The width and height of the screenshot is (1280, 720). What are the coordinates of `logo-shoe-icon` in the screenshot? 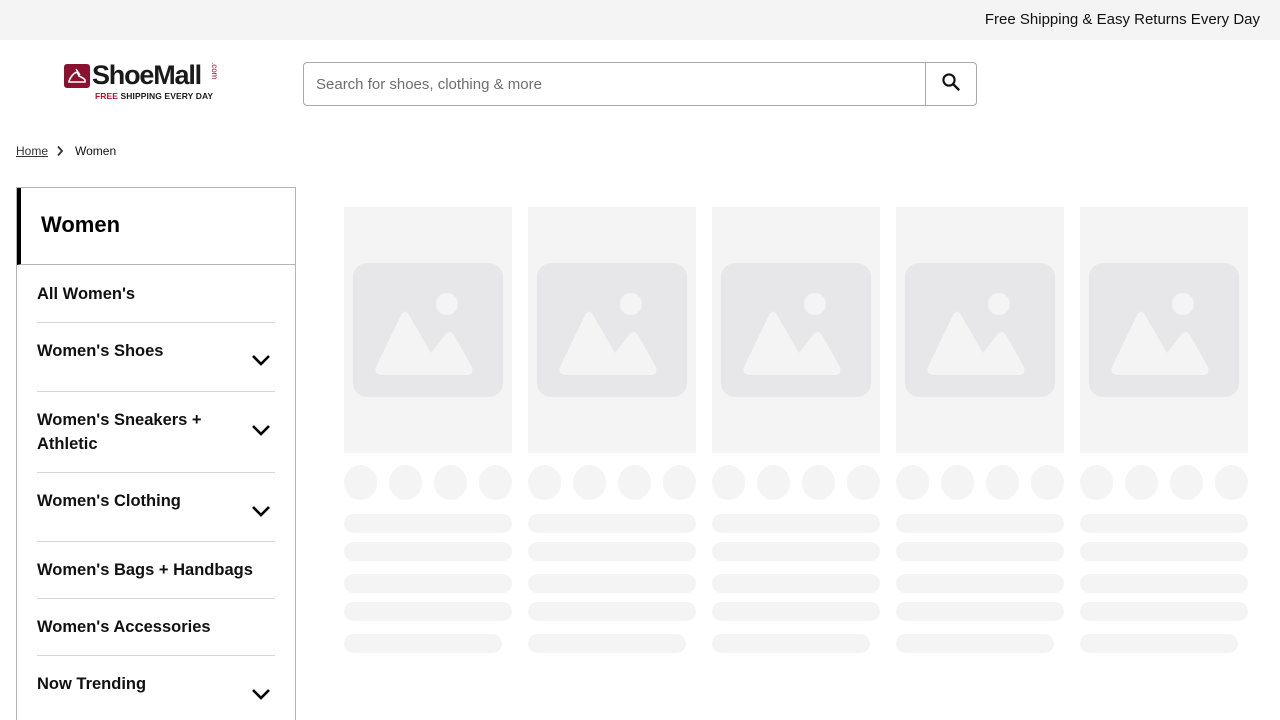 It's located at (77, 76).